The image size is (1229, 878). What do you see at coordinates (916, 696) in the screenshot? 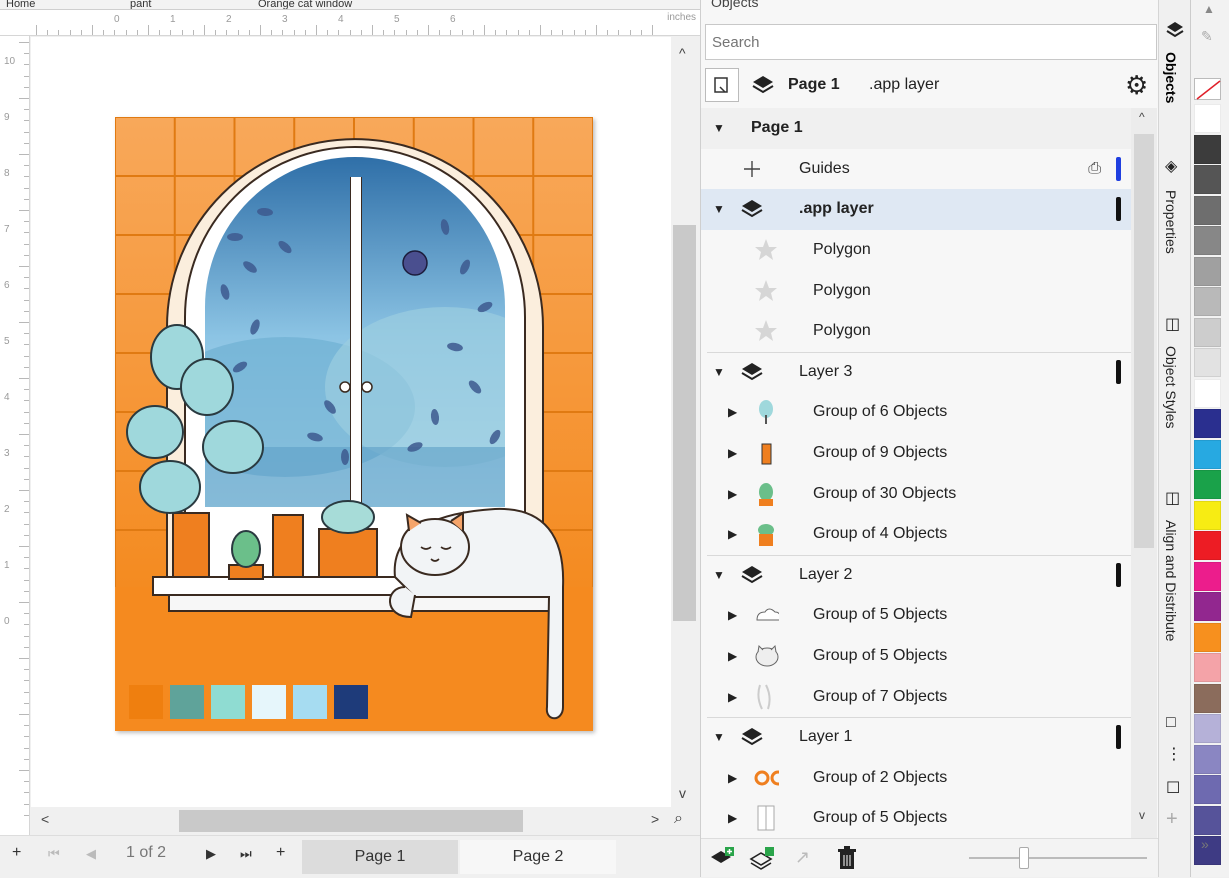
I see `tree-object-row: ▶ Group of 7 Objects` at bounding box center [916, 696].